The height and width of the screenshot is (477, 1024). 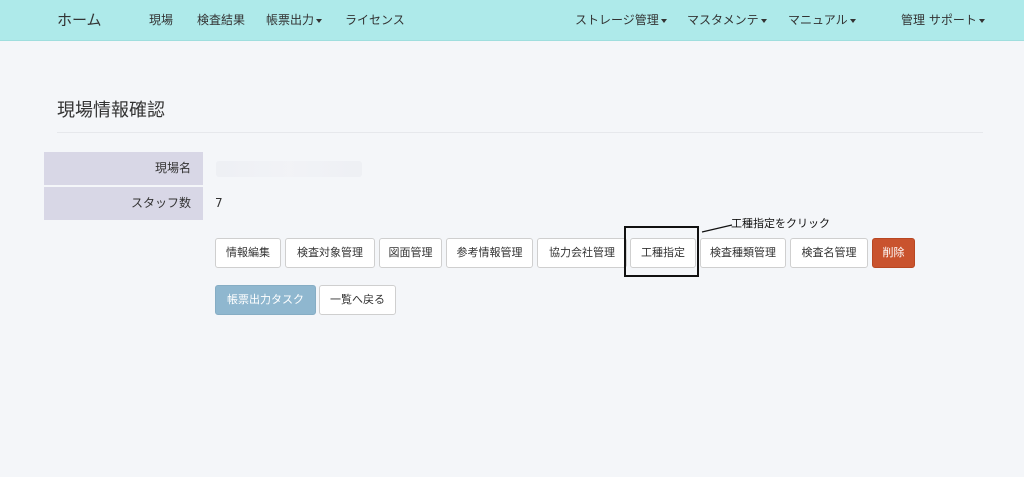 I want to click on nav-storage-dropdown: ストレージ管理, so click(x=621, y=20).